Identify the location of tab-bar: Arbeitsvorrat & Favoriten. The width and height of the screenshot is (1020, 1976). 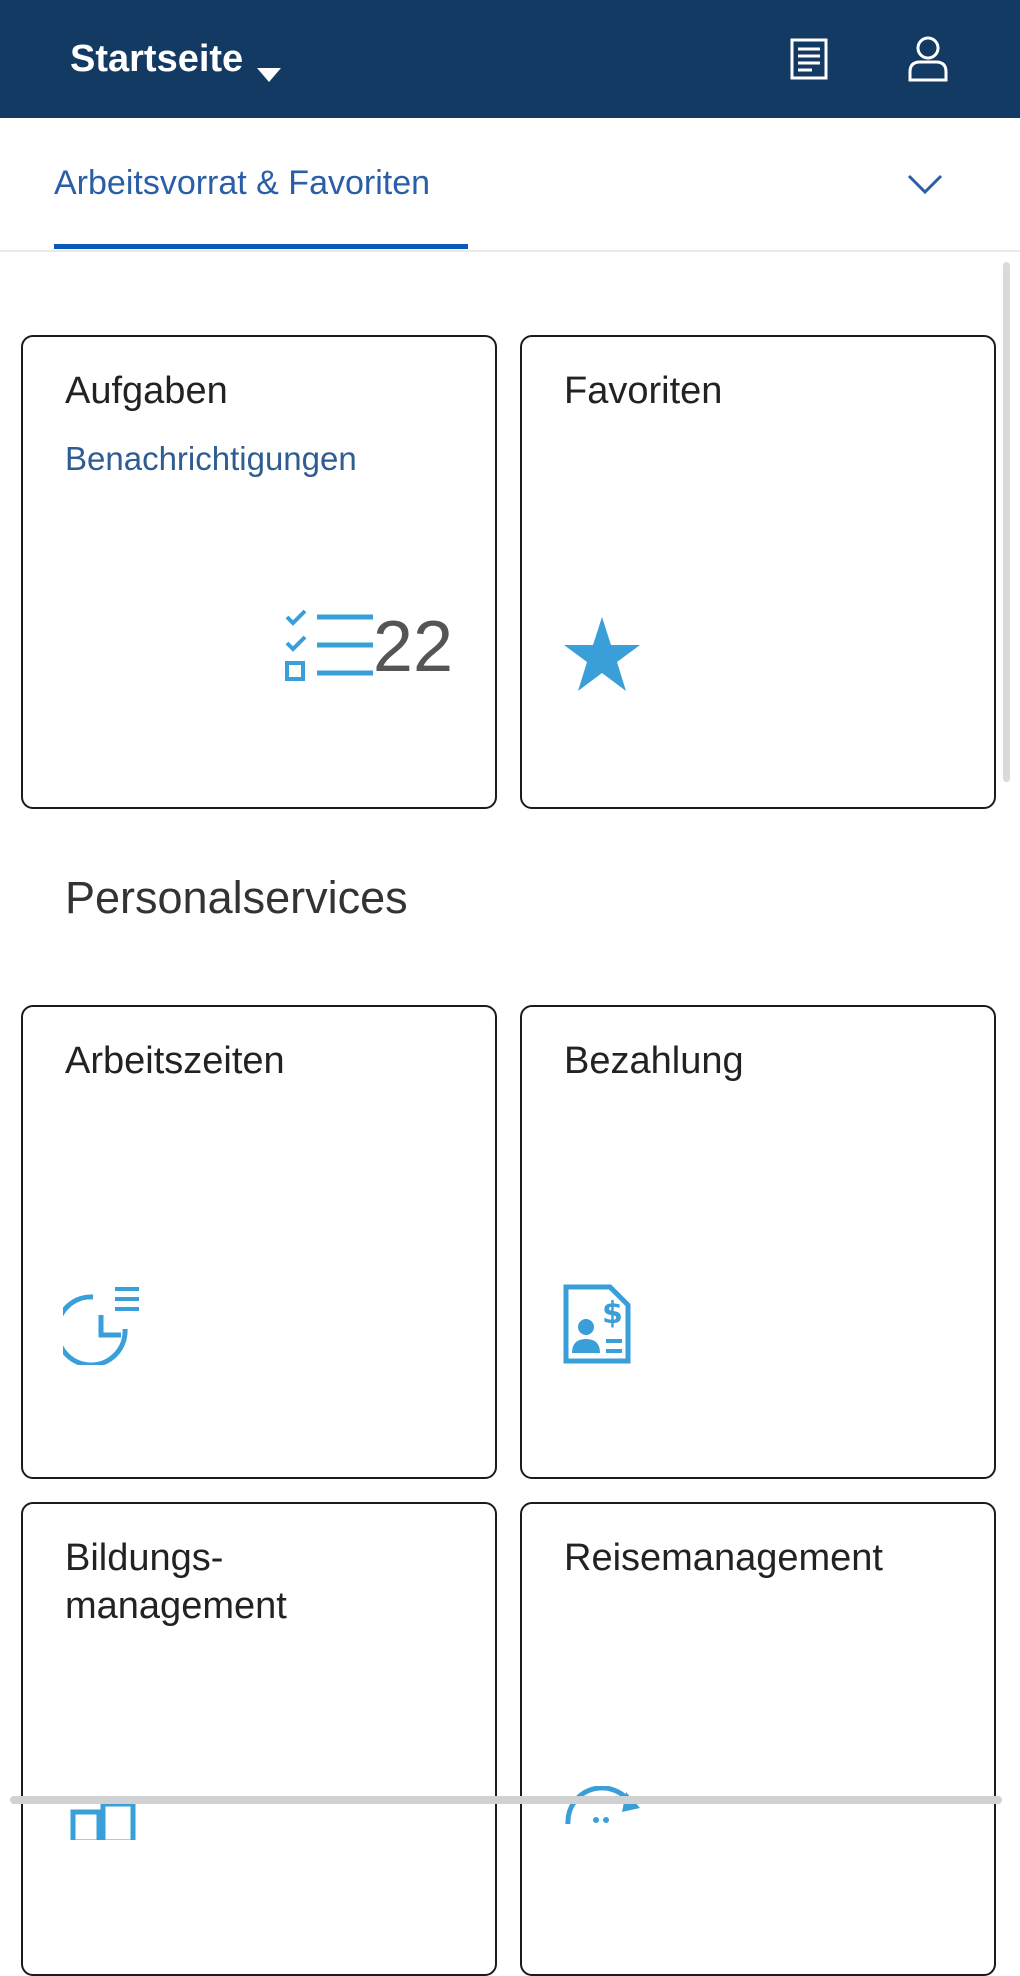
(510, 185).